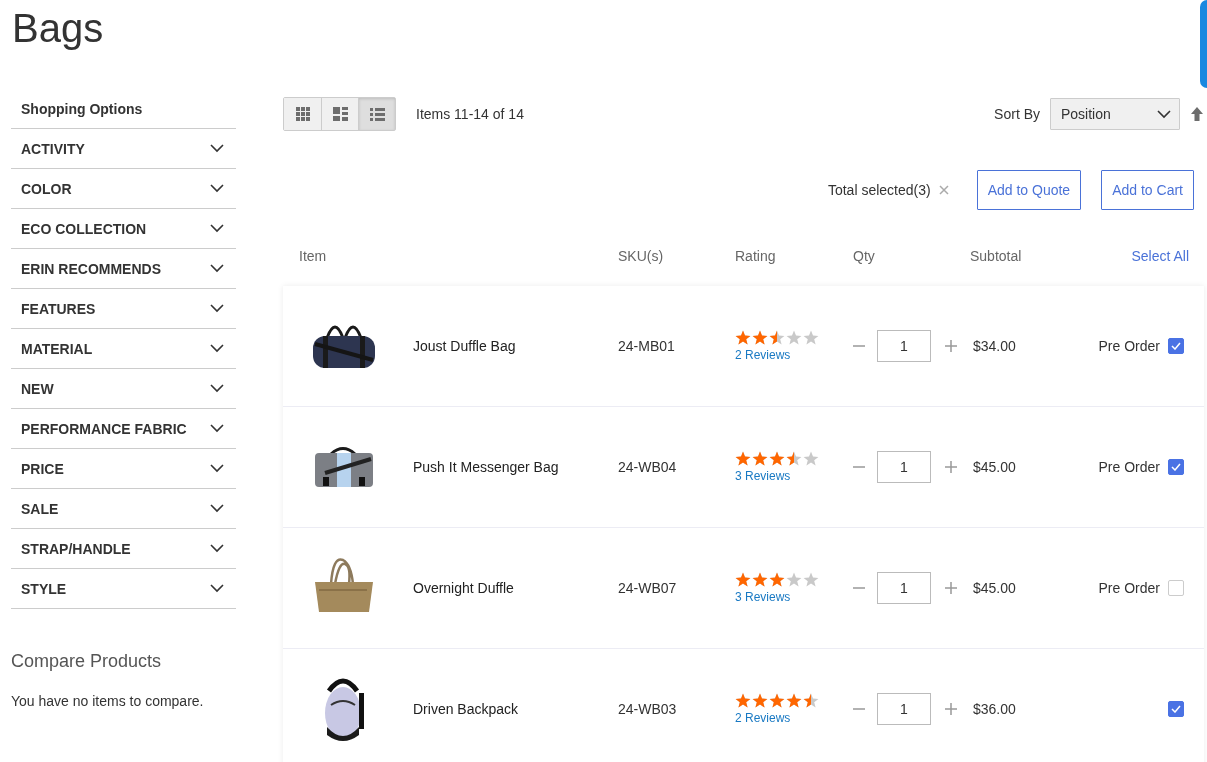 The width and height of the screenshot is (1207, 762). Describe the element at coordinates (37, 388) in the screenshot. I see `filter-label: NEW` at that location.